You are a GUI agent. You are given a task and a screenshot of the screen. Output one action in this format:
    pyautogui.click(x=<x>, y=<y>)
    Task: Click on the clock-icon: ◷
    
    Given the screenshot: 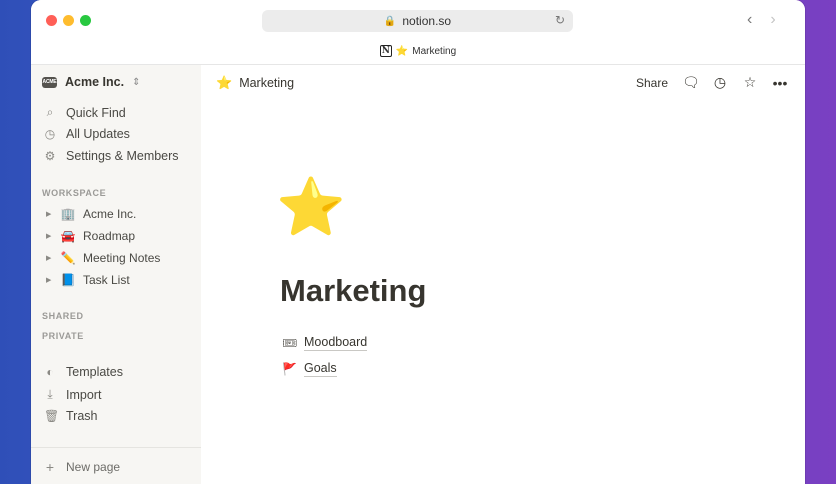 What is the action you would take?
    pyautogui.click(x=50, y=134)
    